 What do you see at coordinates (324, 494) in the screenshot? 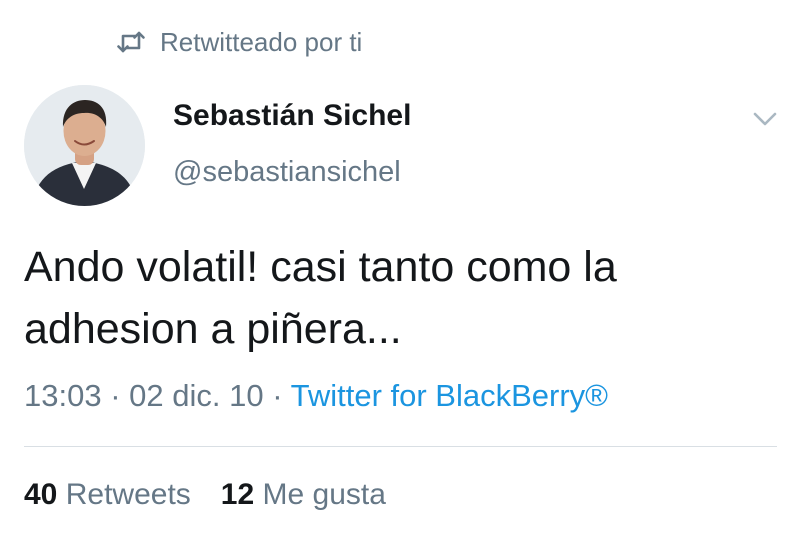
I see `likes-label: Me gusta` at bounding box center [324, 494].